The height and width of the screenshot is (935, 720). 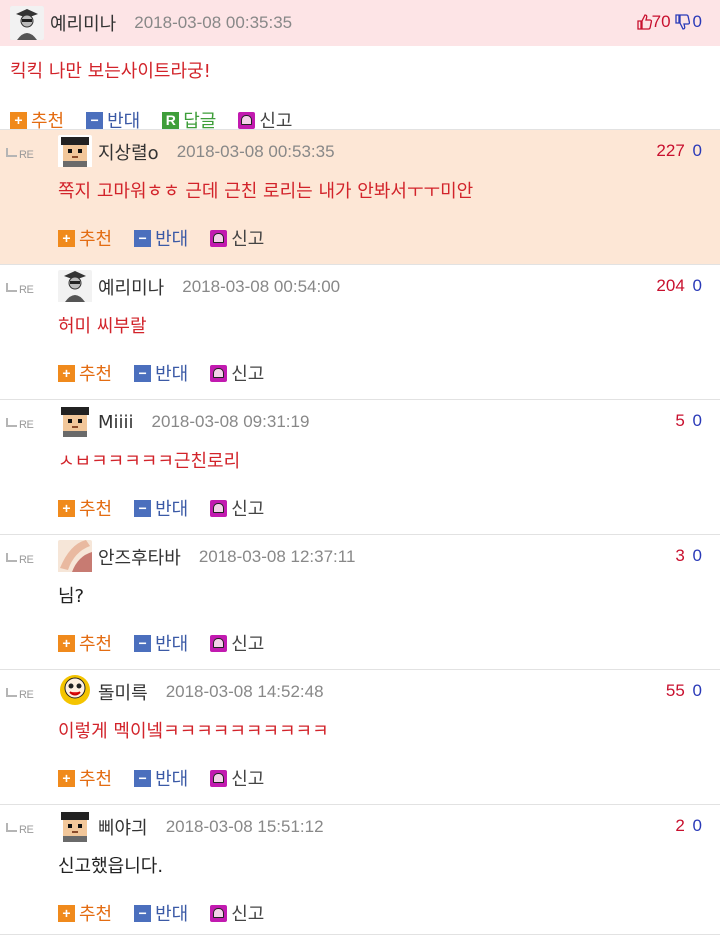 I want to click on photo-avatar-icon, so click(x=75, y=557).